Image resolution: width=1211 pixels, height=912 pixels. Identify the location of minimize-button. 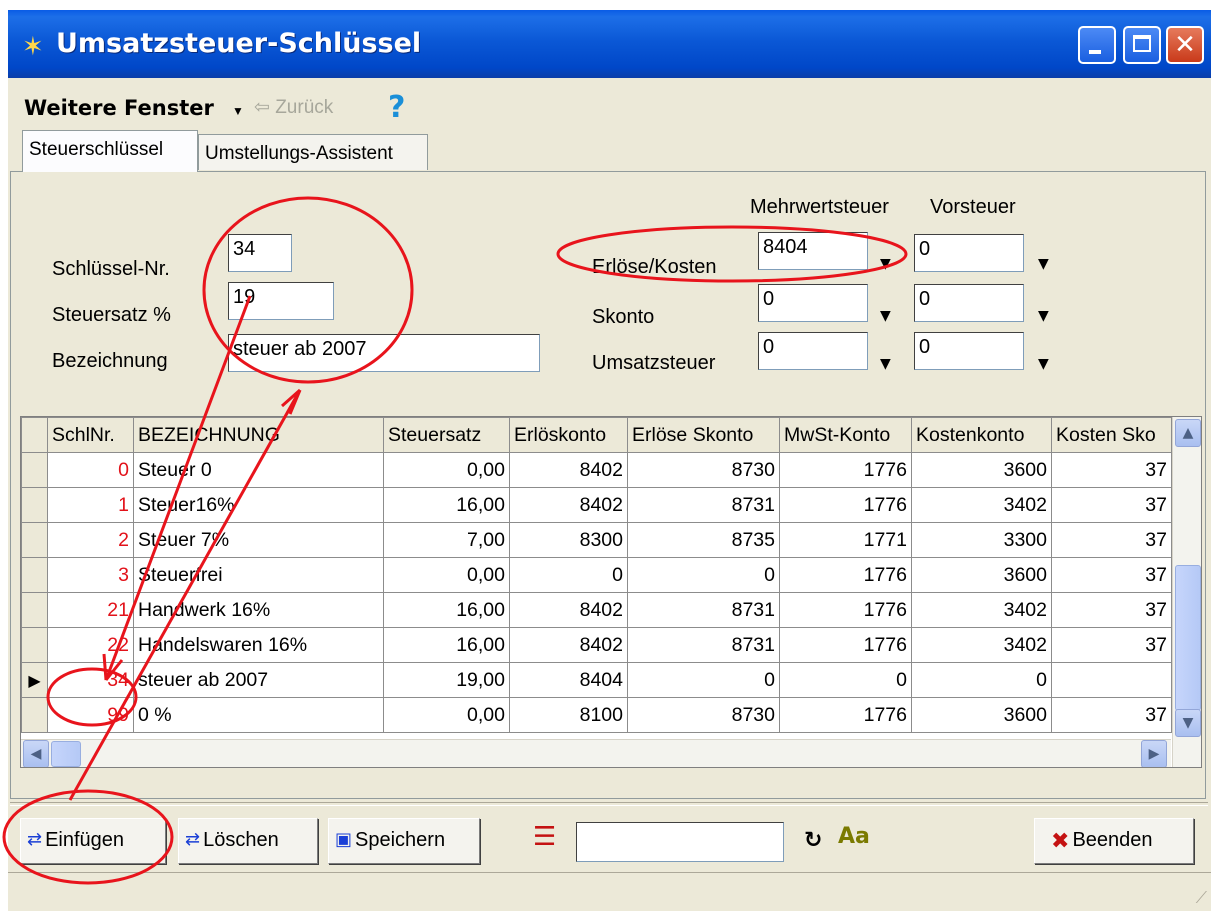
(1097, 45).